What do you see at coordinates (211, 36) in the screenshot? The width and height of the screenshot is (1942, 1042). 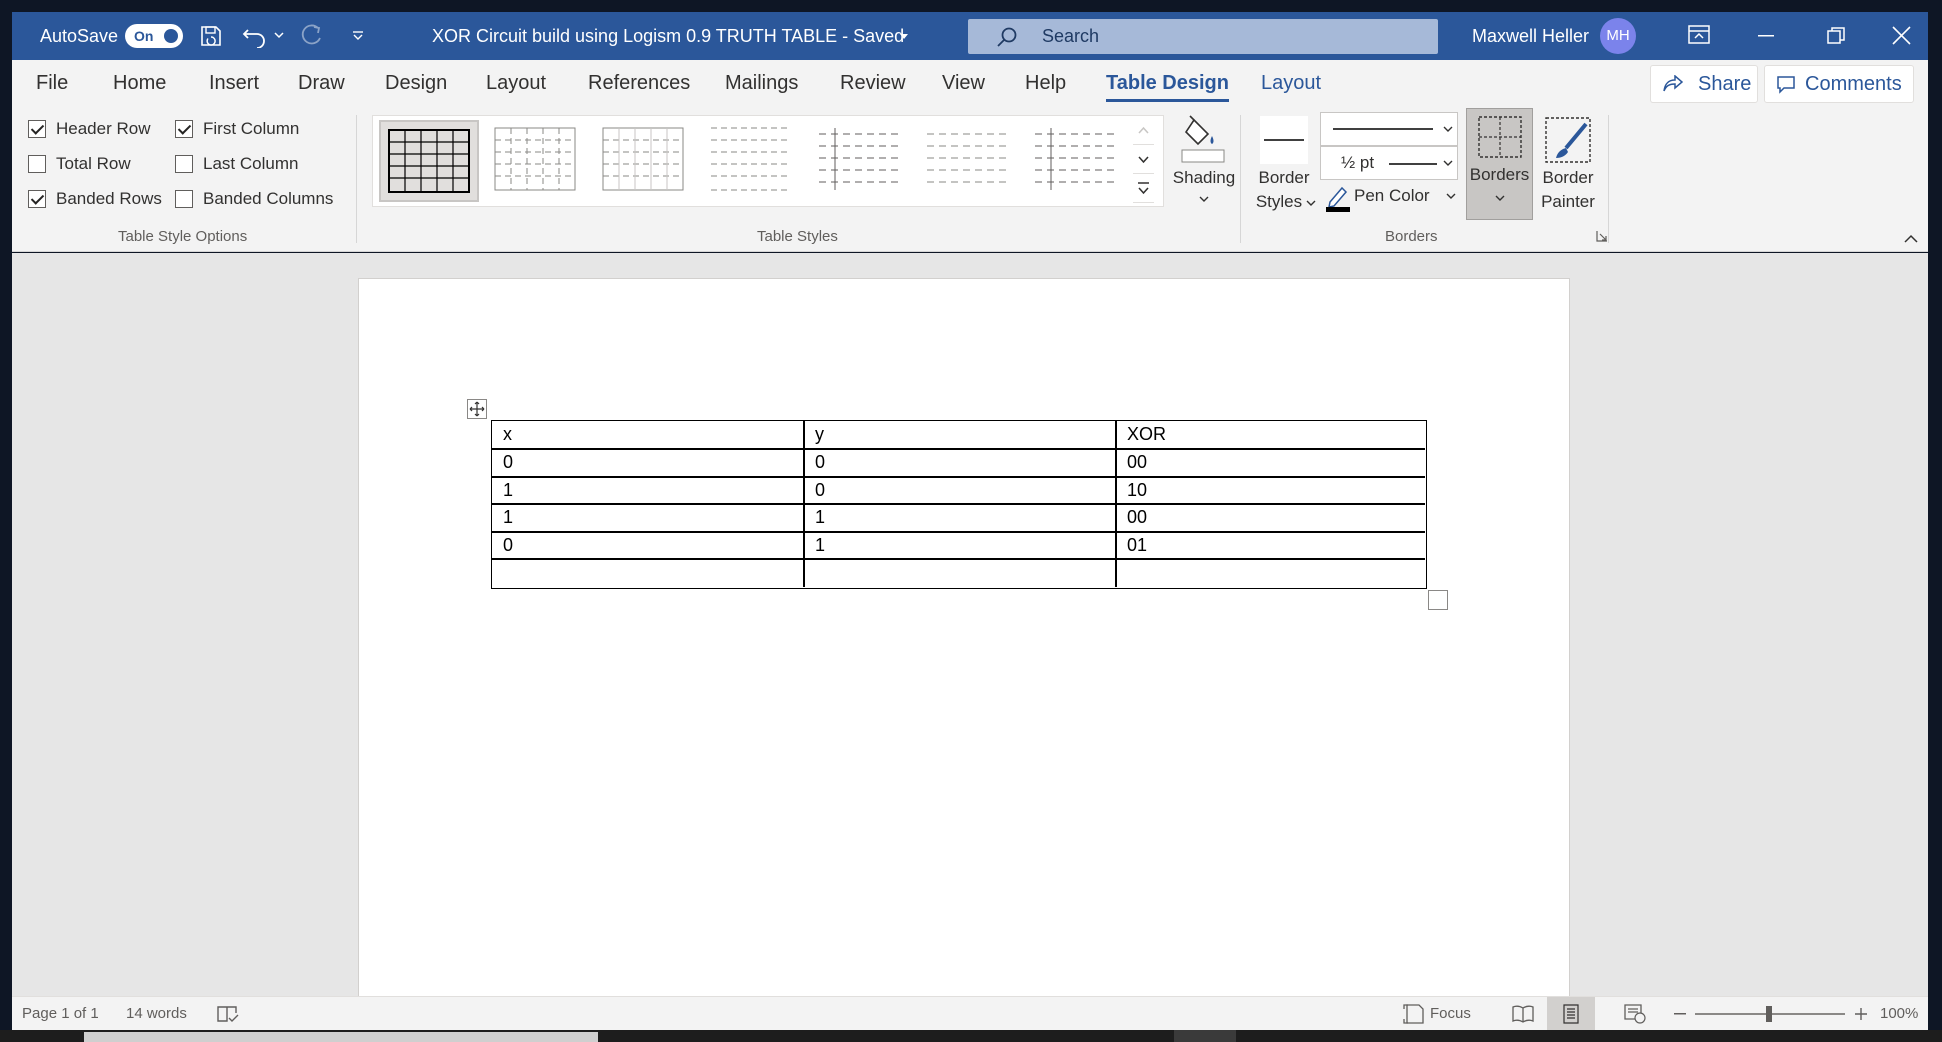 I see `save-icon` at bounding box center [211, 36].